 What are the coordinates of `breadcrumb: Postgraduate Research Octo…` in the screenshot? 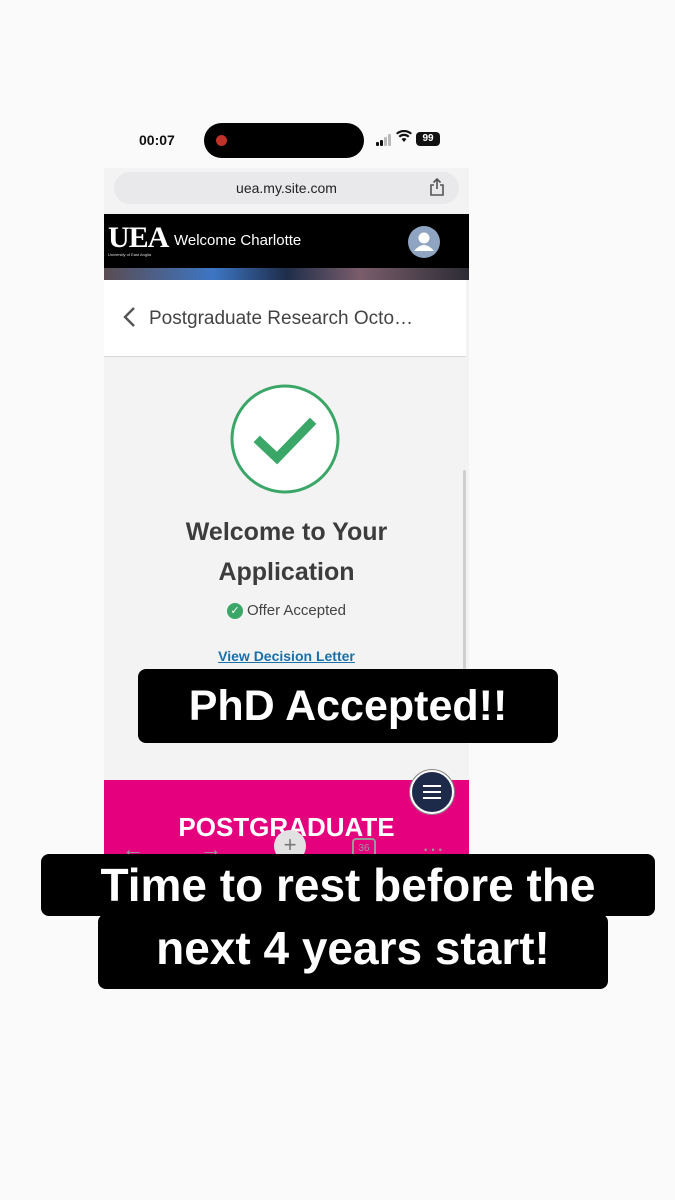 It's located at (285, 318).